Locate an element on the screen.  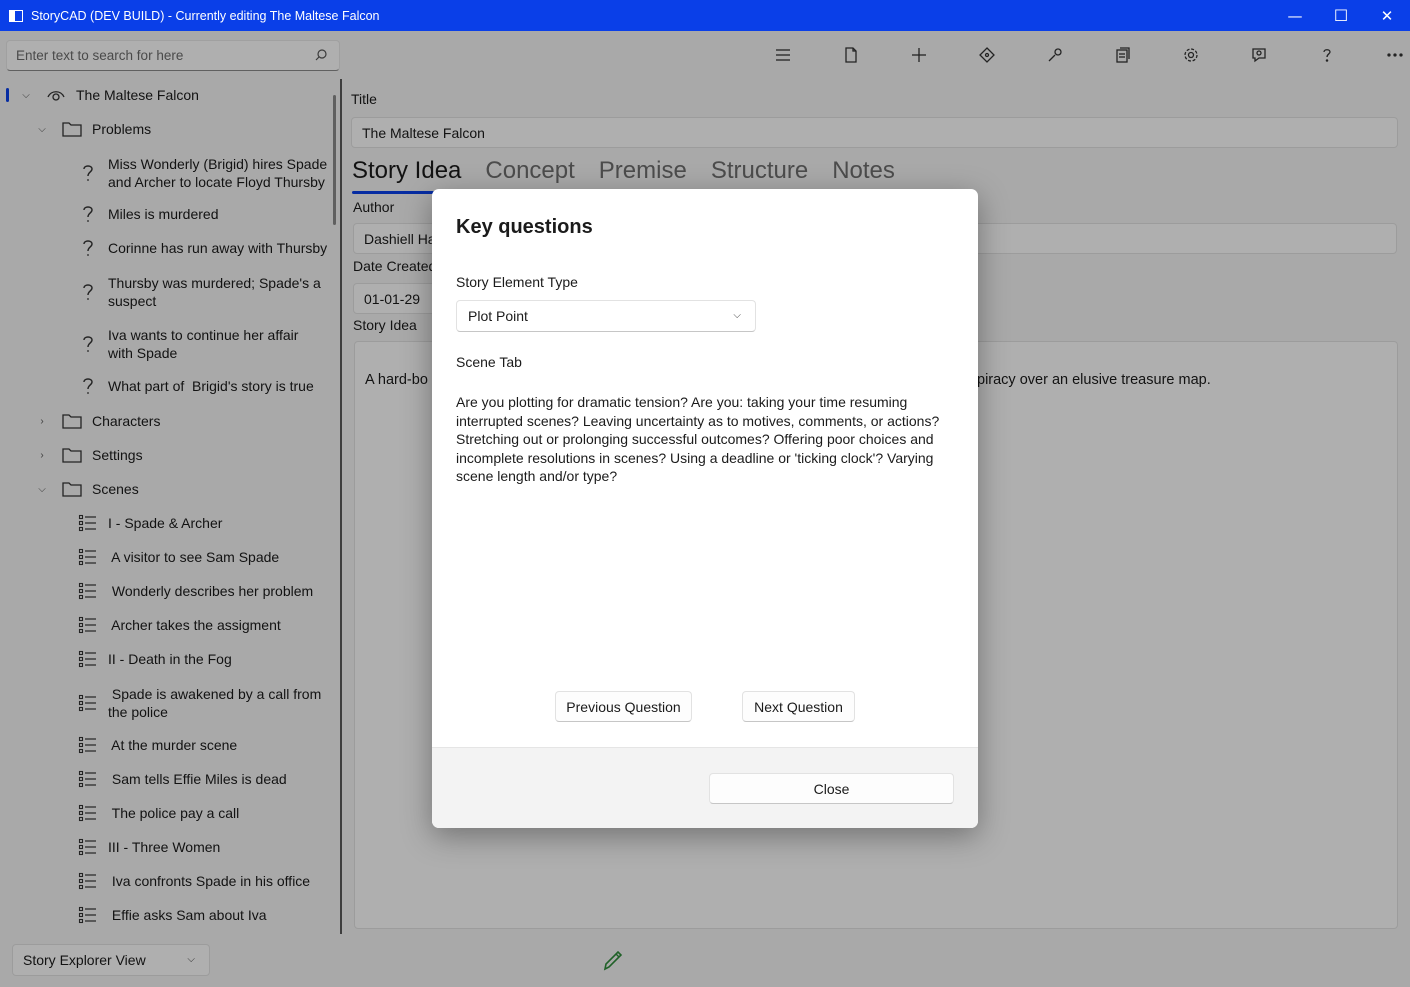
window-controls: — ☐ ✕ is located at coordinates (1341, 15).